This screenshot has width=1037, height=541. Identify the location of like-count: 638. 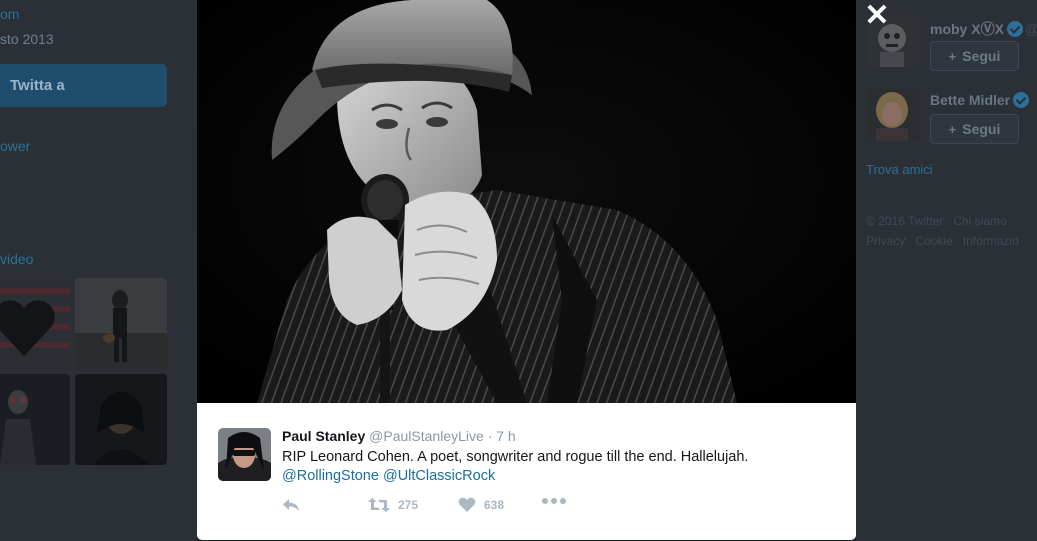
(494, 505).